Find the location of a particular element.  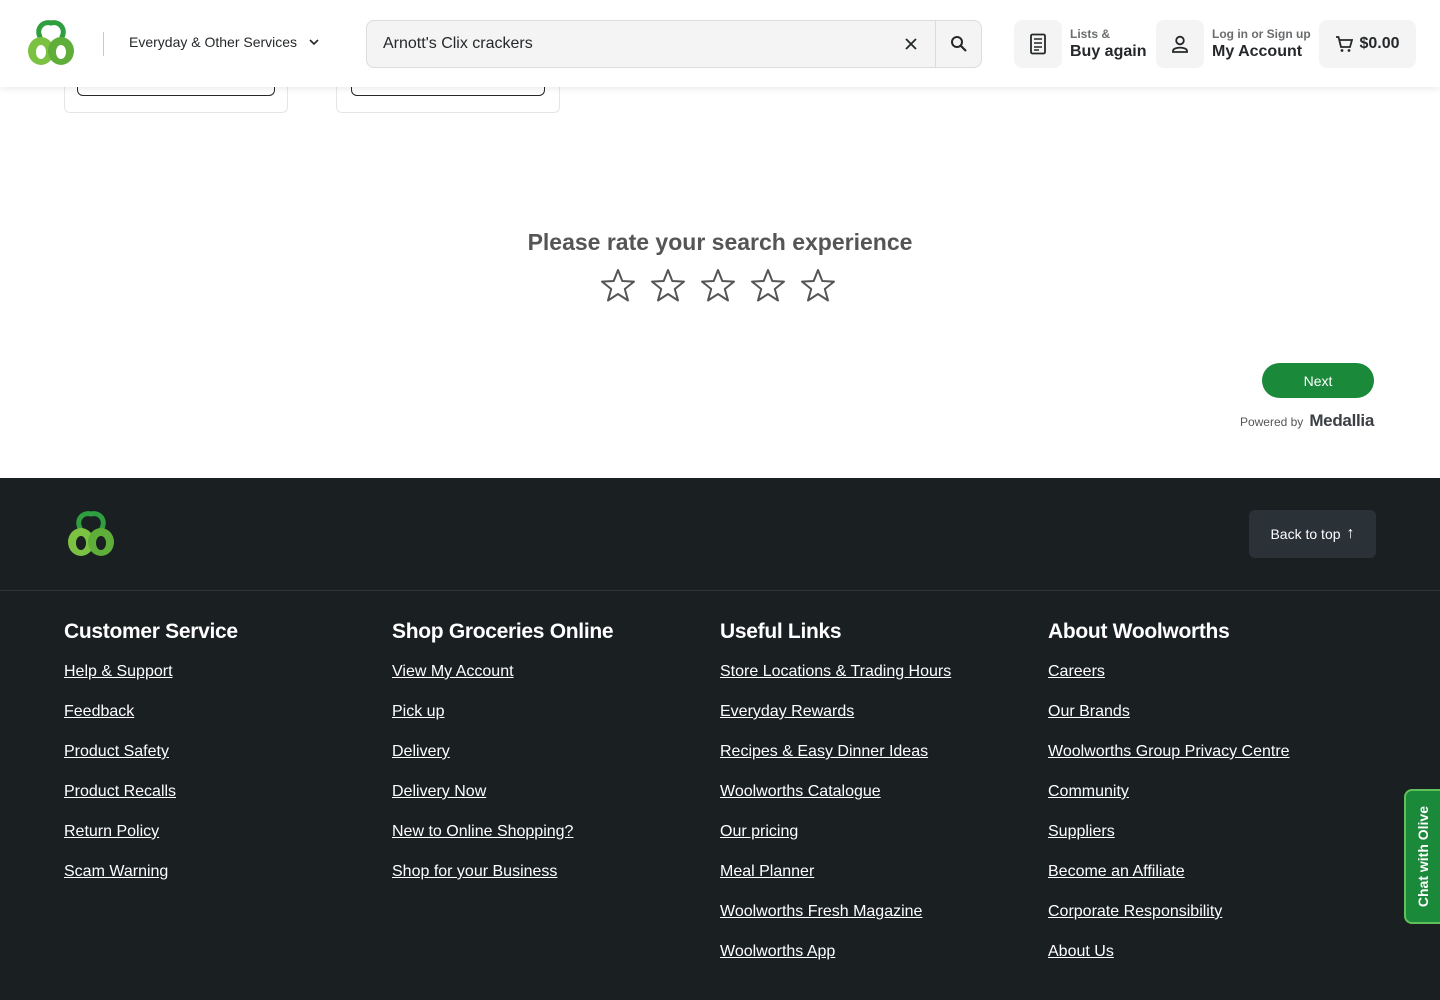

footer-column-heading: Customer Service is located at coordinates (151, 631).